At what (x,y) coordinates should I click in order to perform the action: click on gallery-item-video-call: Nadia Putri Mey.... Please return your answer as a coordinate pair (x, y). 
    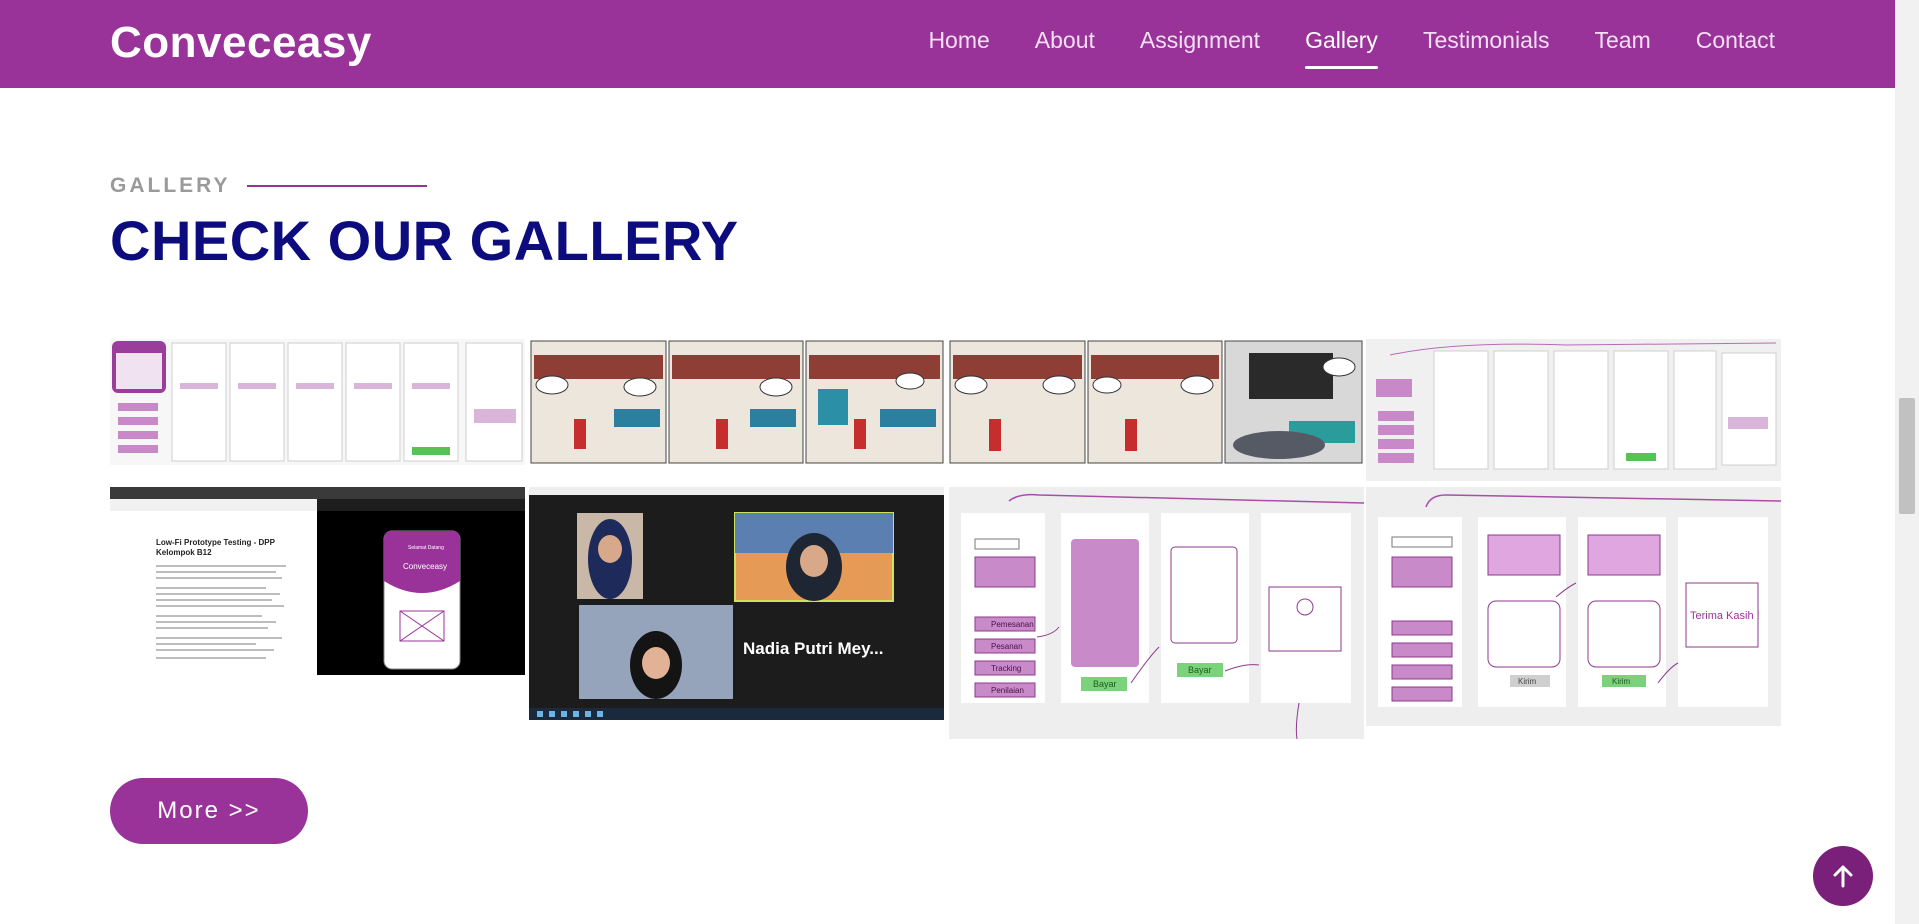
    Looking at the image, I should click on (736, 603).